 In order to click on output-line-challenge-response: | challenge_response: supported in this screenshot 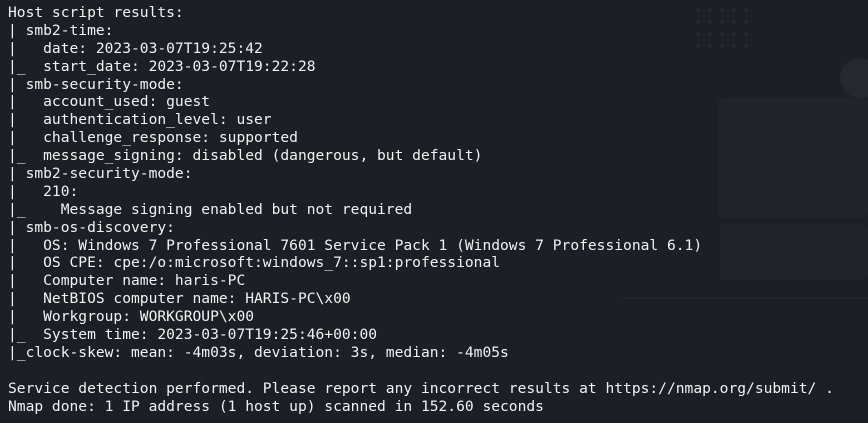, I will do `click(153, 138)`.